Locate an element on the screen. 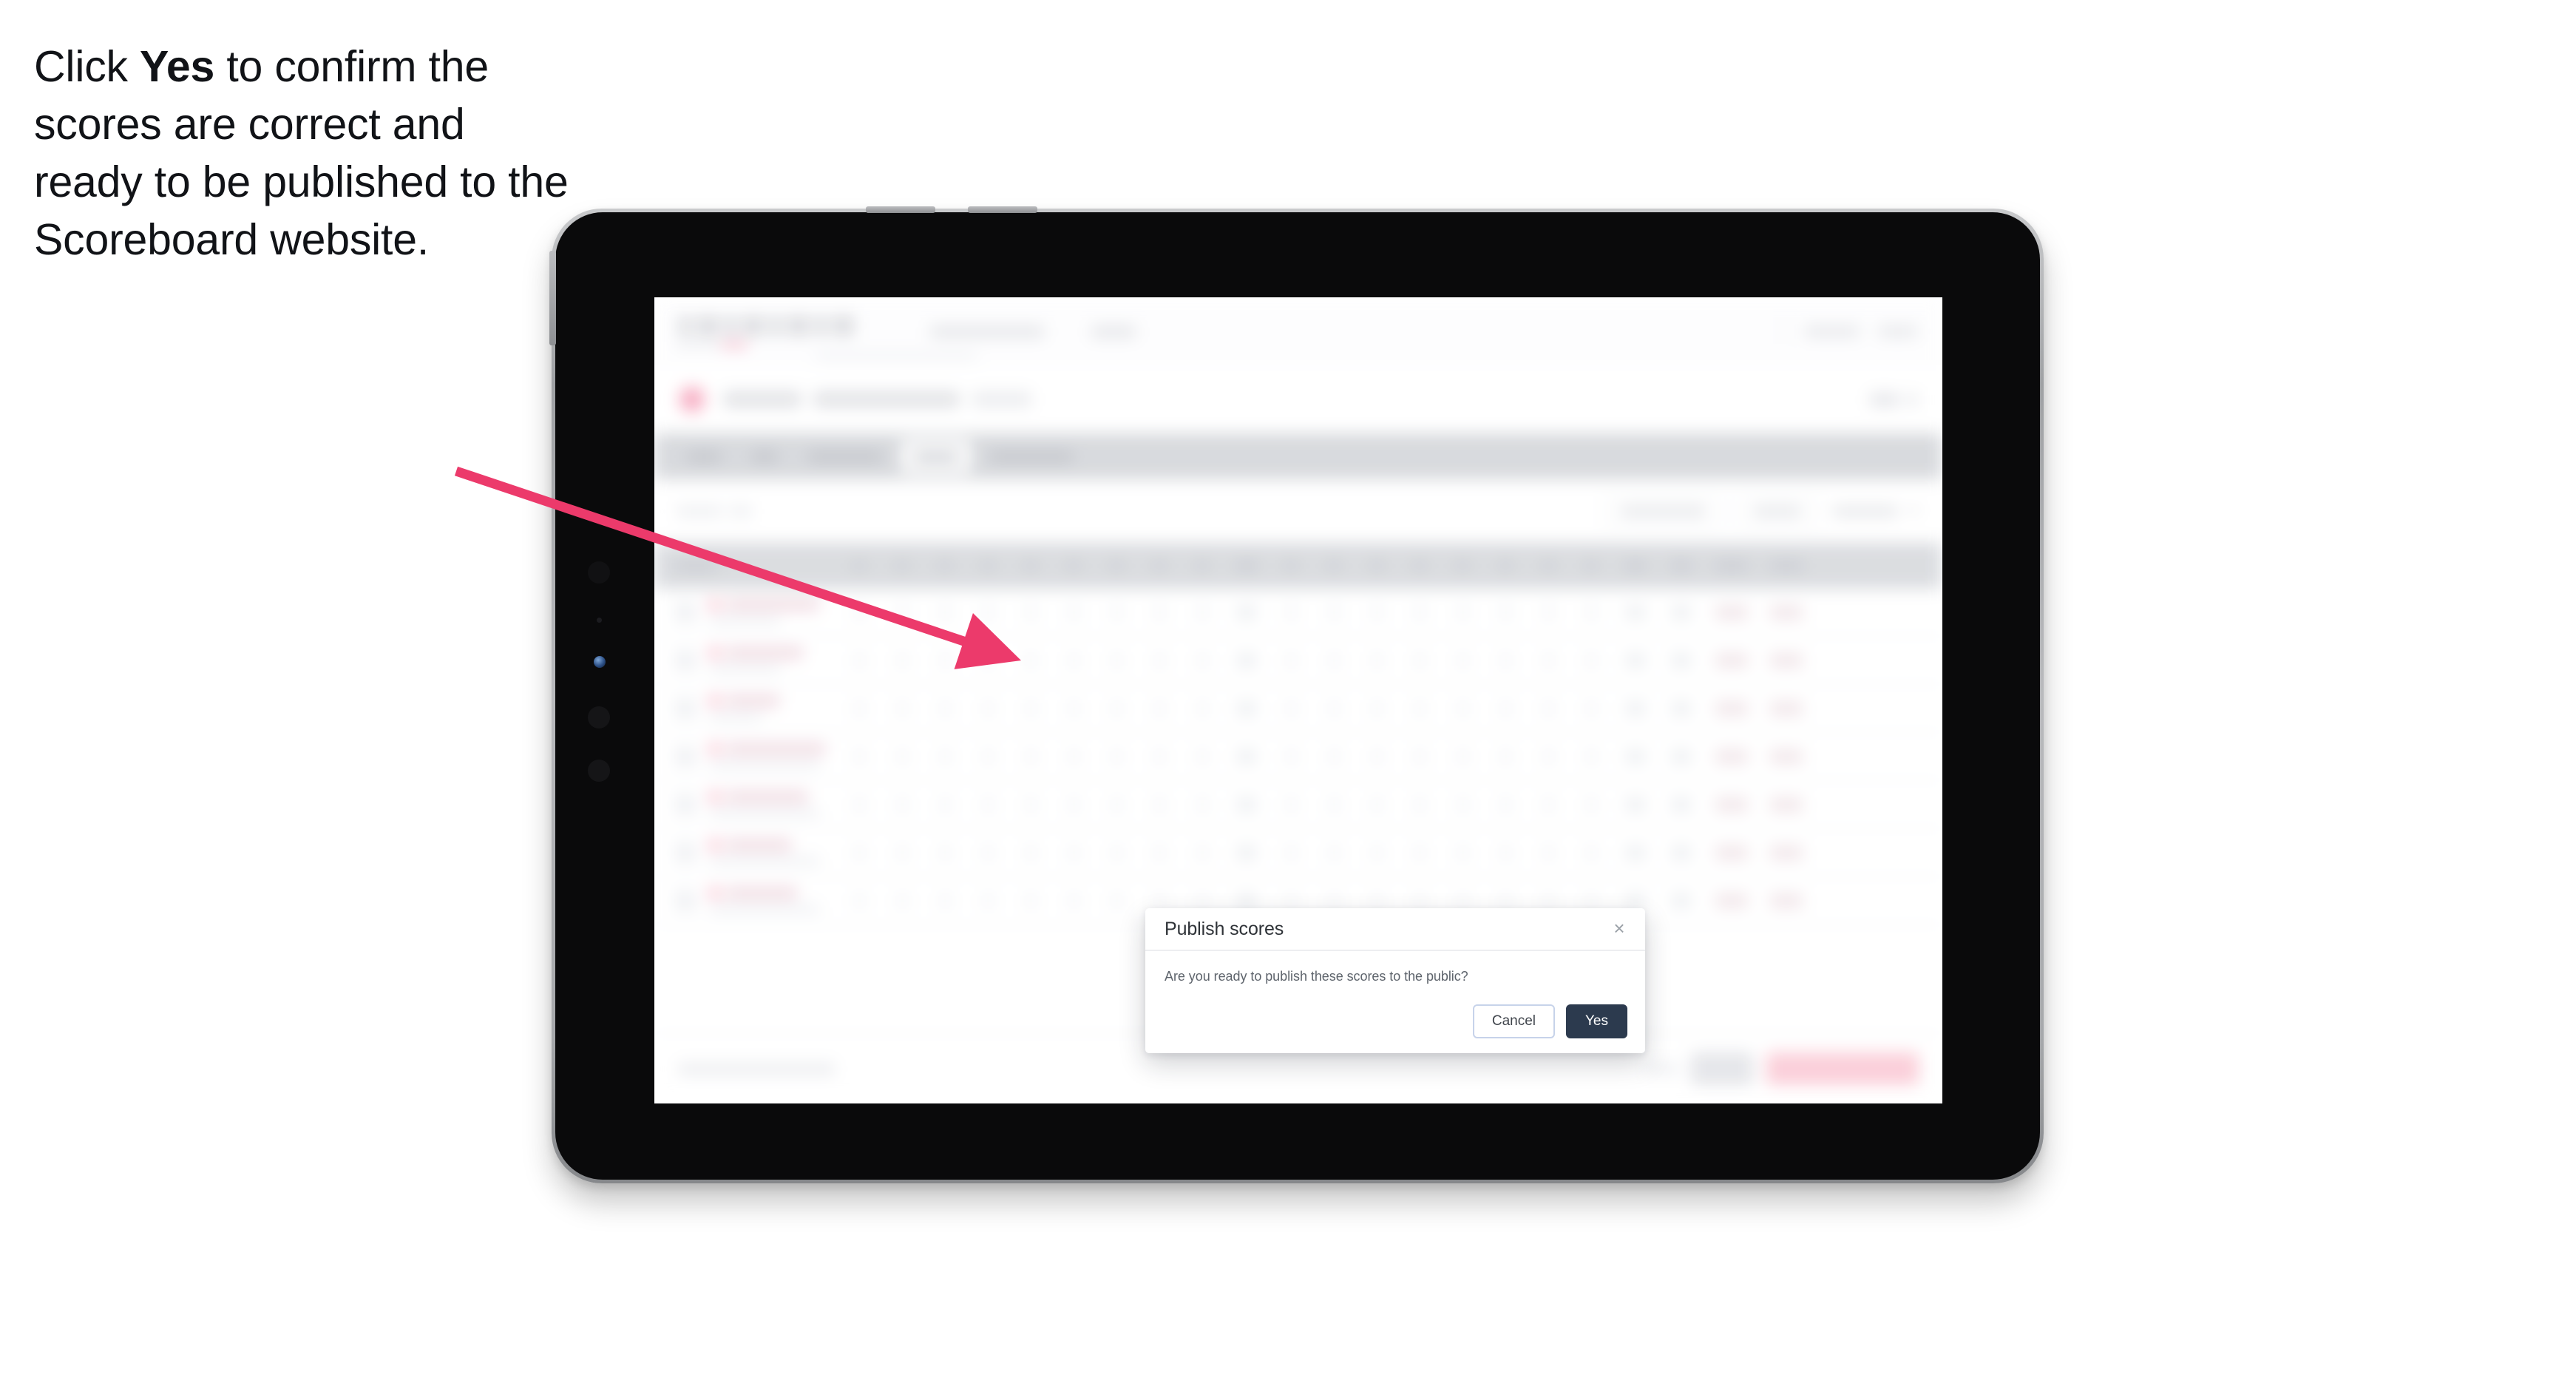  app-header is located at coordinates (1298, 331).